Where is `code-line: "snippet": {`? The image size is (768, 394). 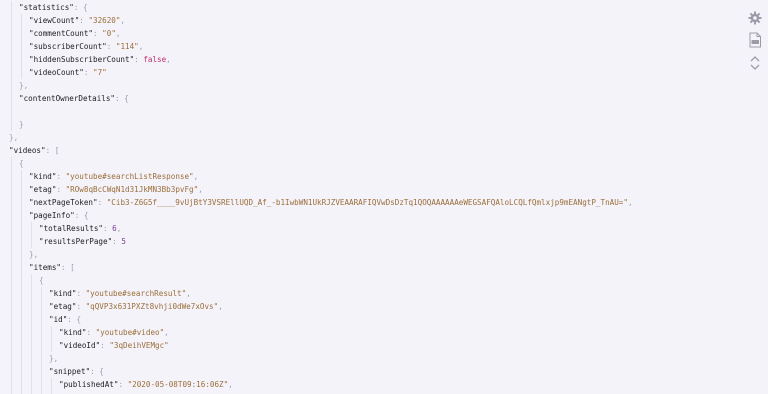
code-line: "snippet": { is located at coordinates (76, 371).